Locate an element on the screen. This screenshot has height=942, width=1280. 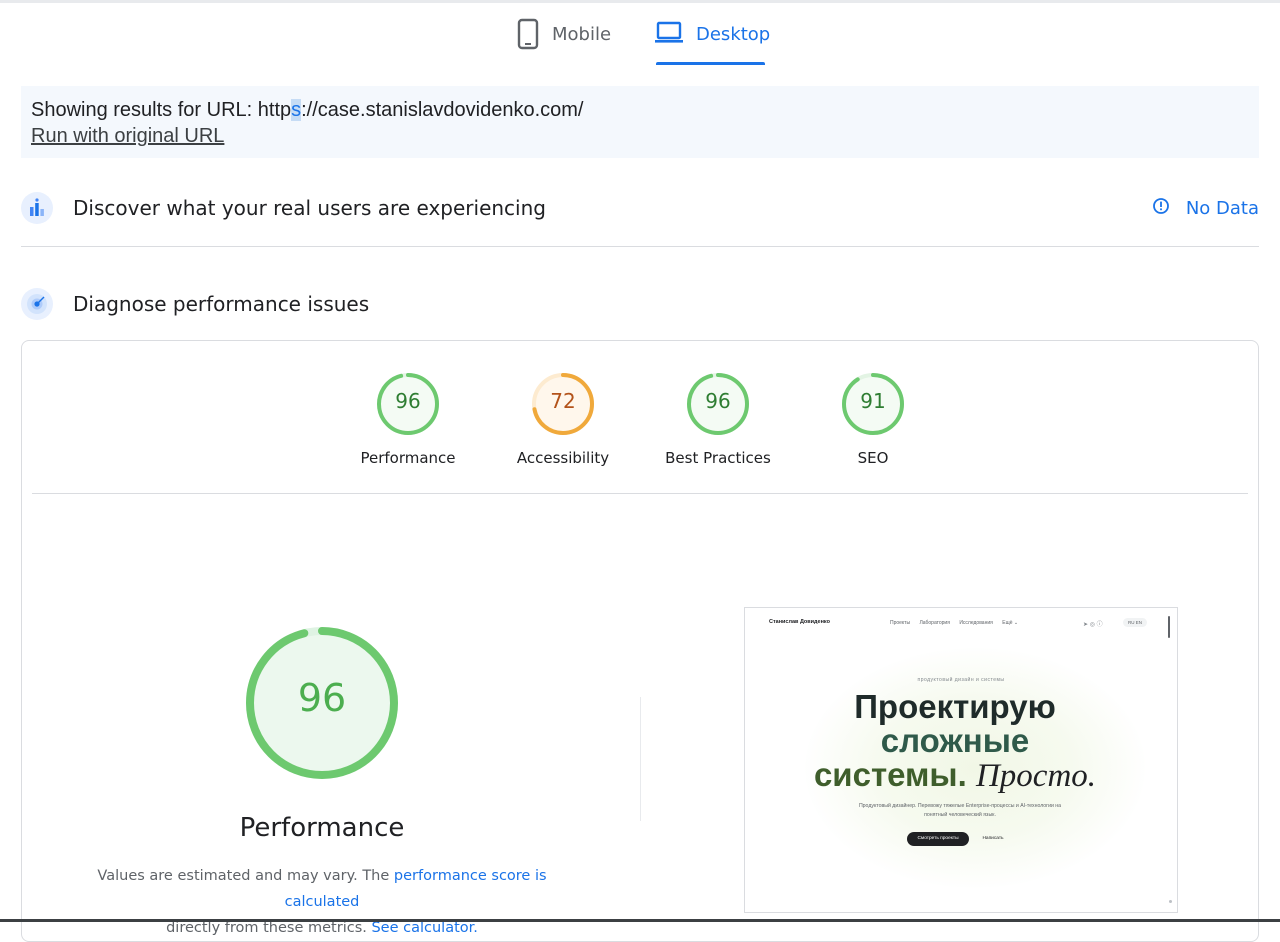
see-calculator-link: See calculator. is located at coordinates (424, 928).